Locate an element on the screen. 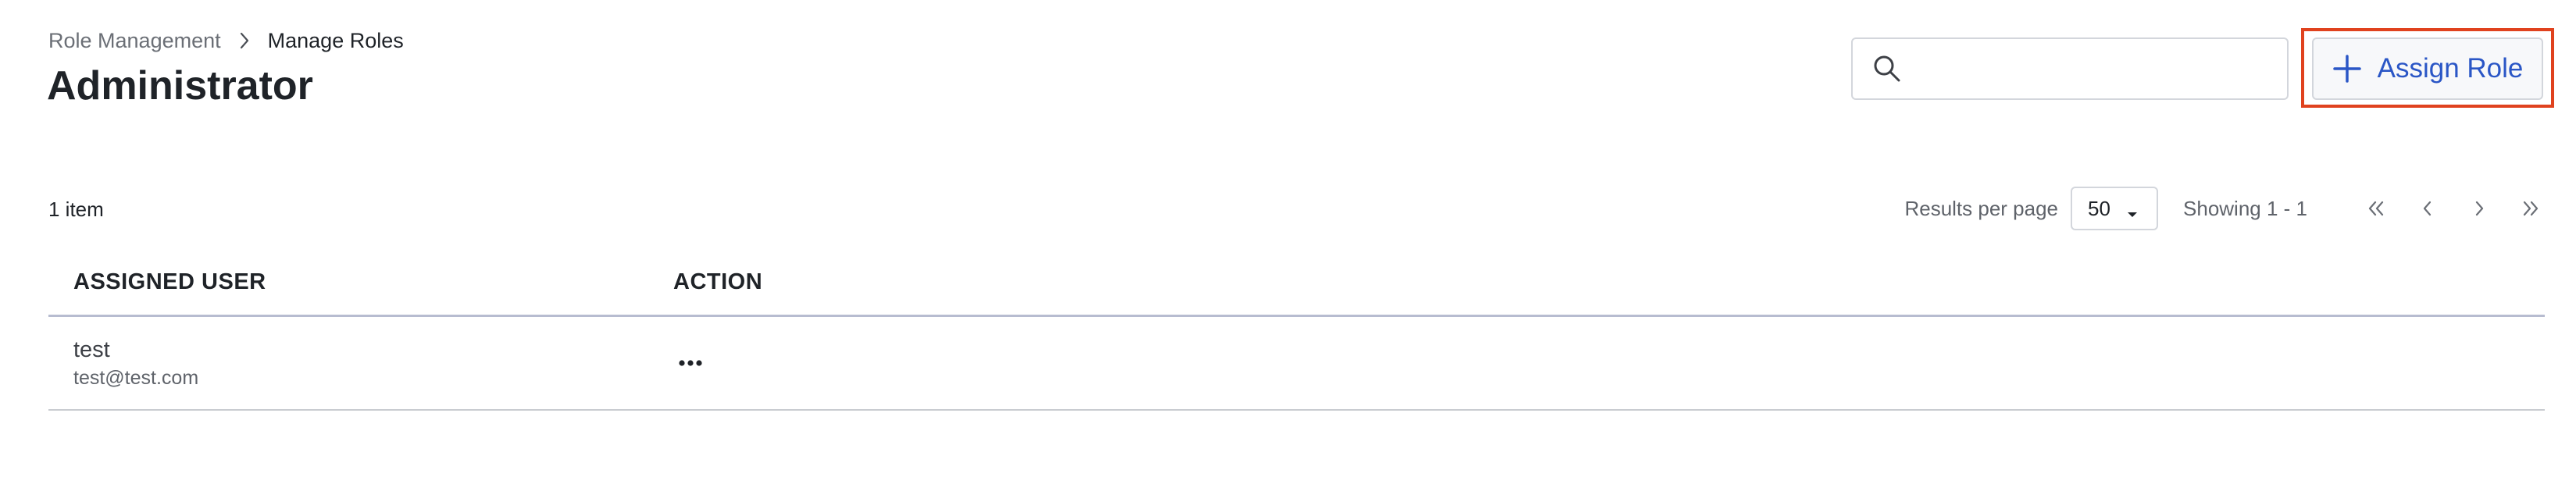 The image size is (2576, 495). search-icon is located at coordinates (1887, 68).